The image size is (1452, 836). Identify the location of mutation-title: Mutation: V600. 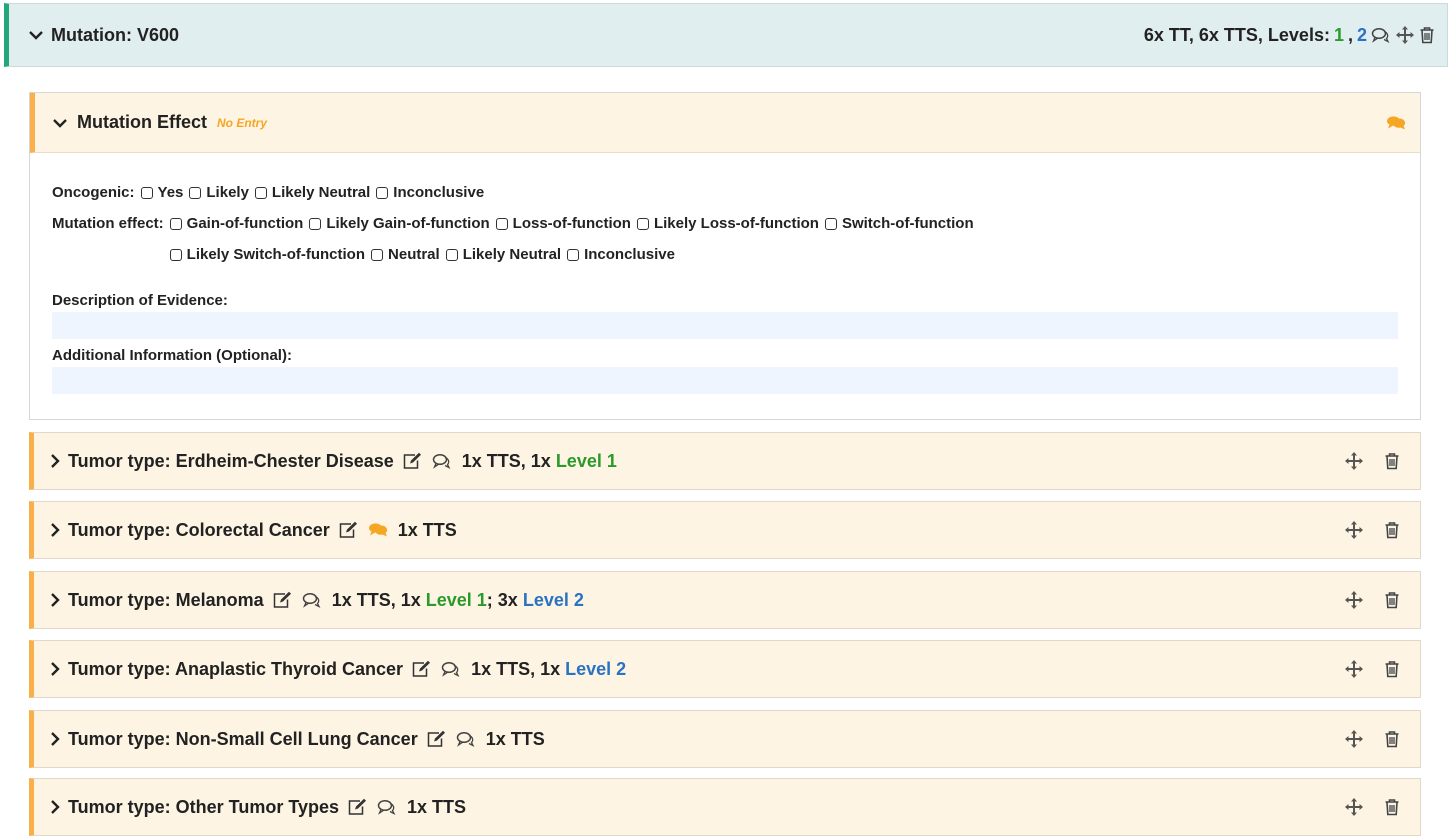
(115, 34).